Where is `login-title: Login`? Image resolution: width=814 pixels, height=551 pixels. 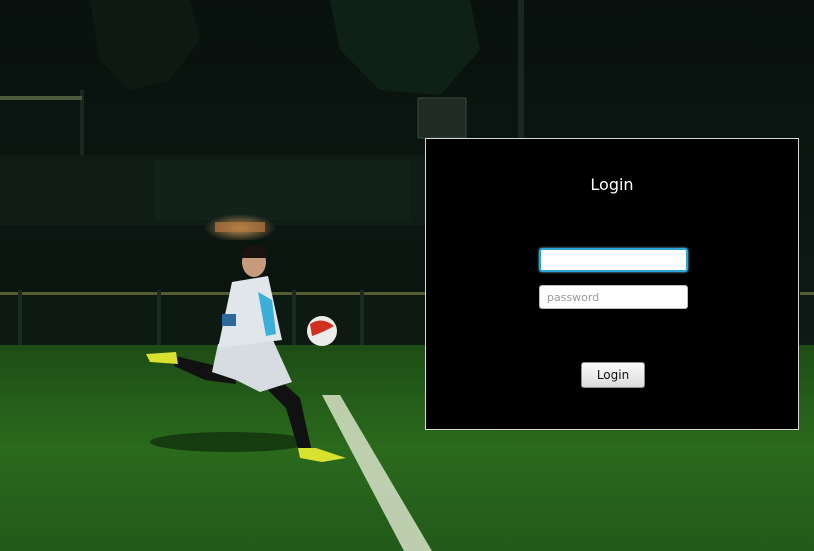
login-title: Login is located at coordinates (612, 184).